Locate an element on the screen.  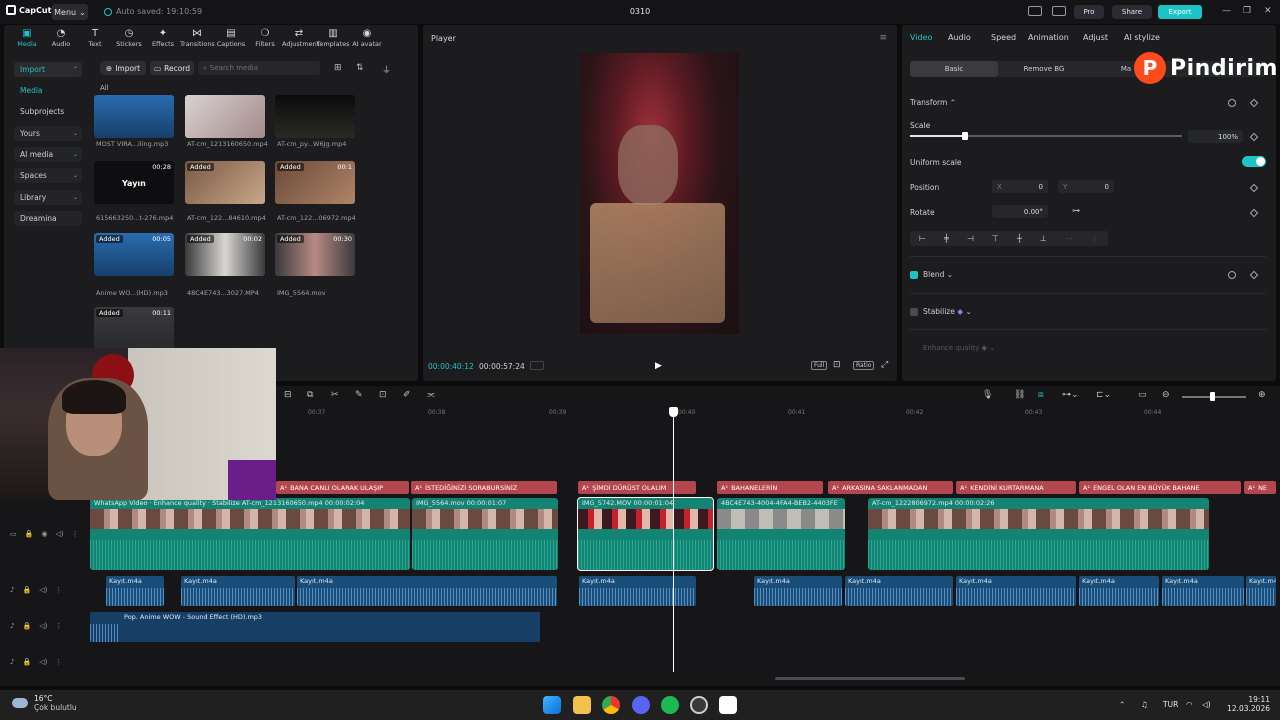
tool-media: ▣ Media is located at coordinates (27, 41).